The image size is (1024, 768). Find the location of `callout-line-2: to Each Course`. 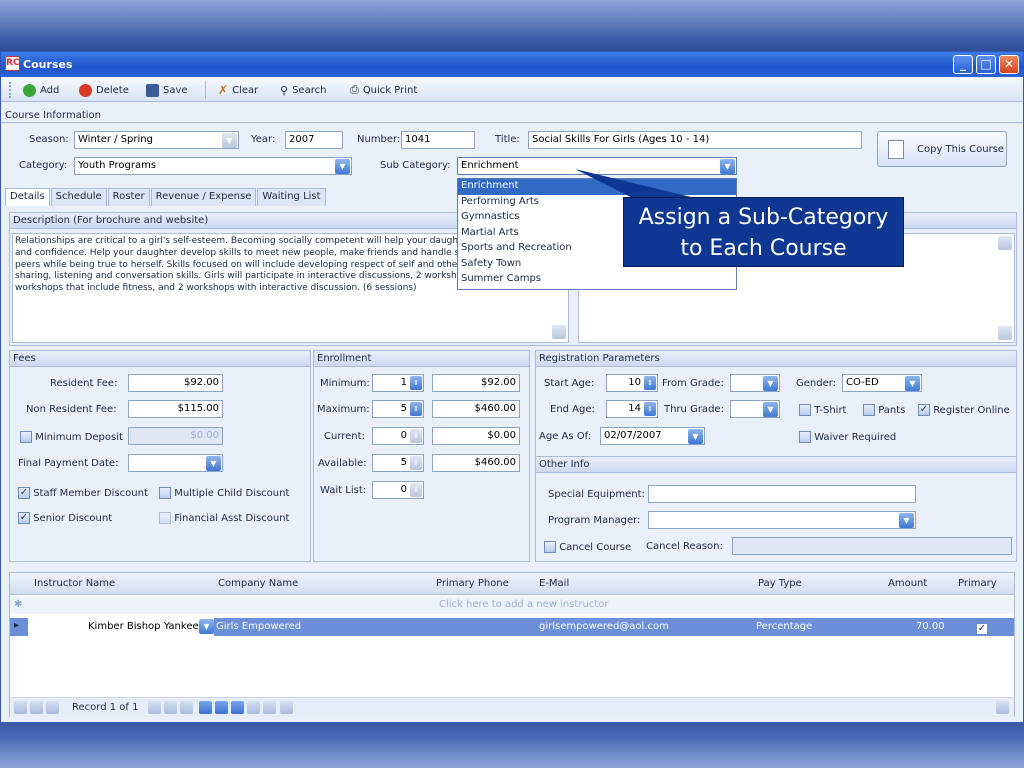

callout-line-2: to Each Course is located at coordinates (763, 248).